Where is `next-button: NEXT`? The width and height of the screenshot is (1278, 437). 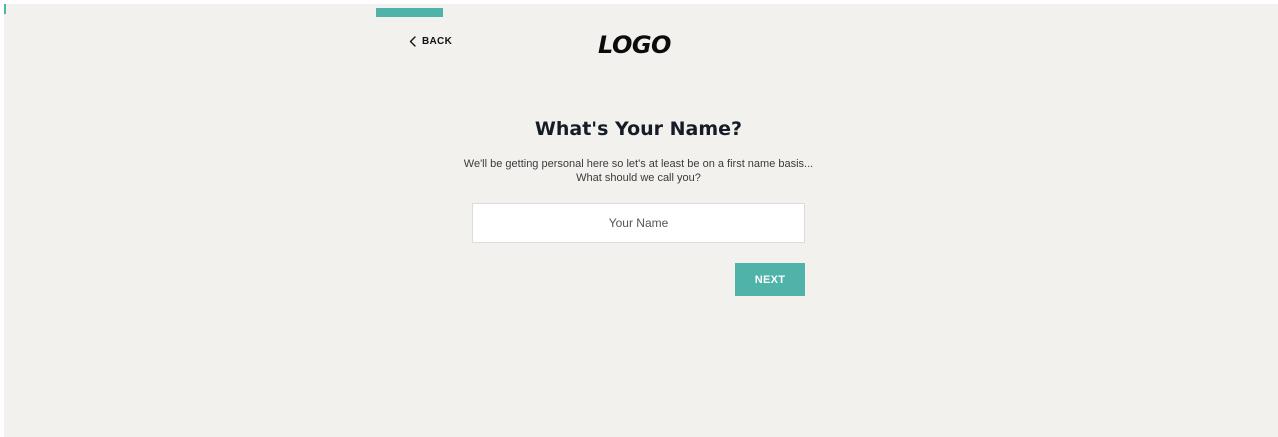
next-button: NEXT is located at coordinates (770, 279).